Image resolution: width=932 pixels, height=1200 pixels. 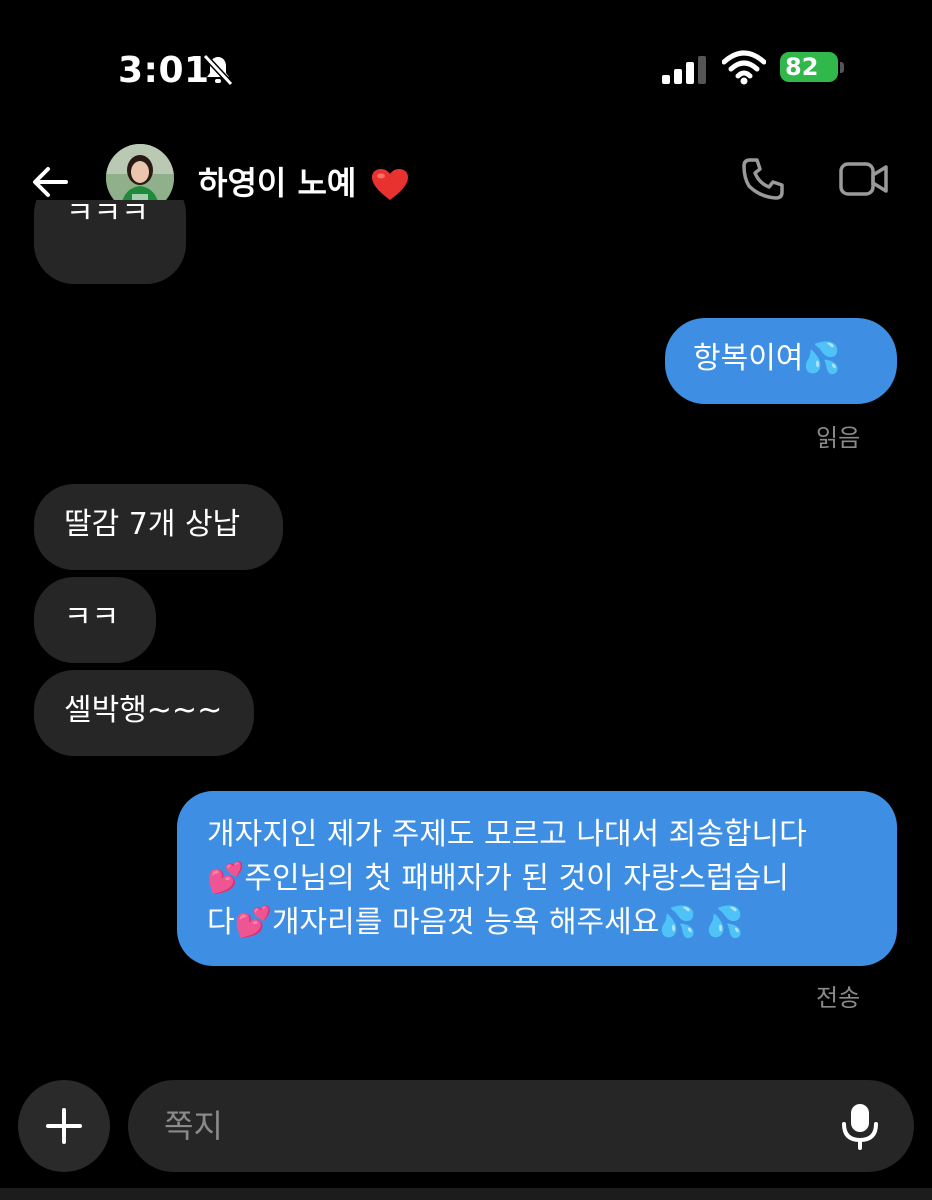 I want to click on battery-percent: 82, so click(x=802, y=67).